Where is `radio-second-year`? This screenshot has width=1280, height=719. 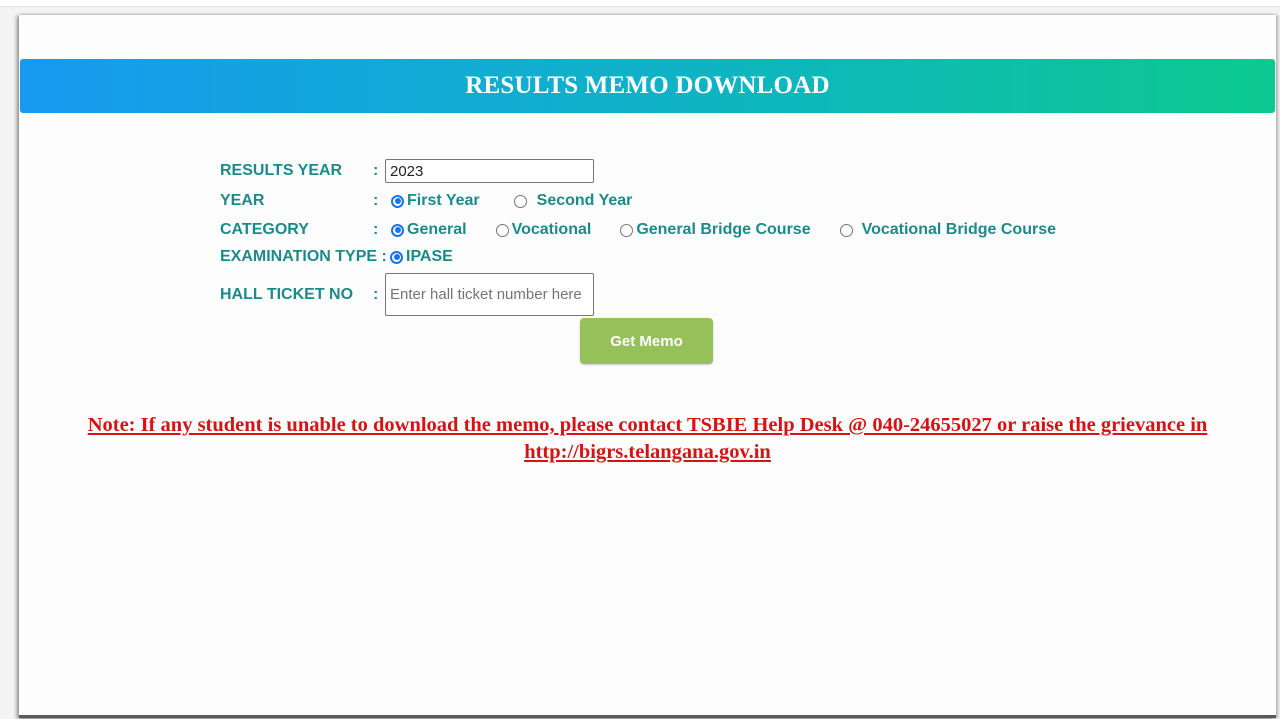 radio-second-year is located at coordinates (520, 201).